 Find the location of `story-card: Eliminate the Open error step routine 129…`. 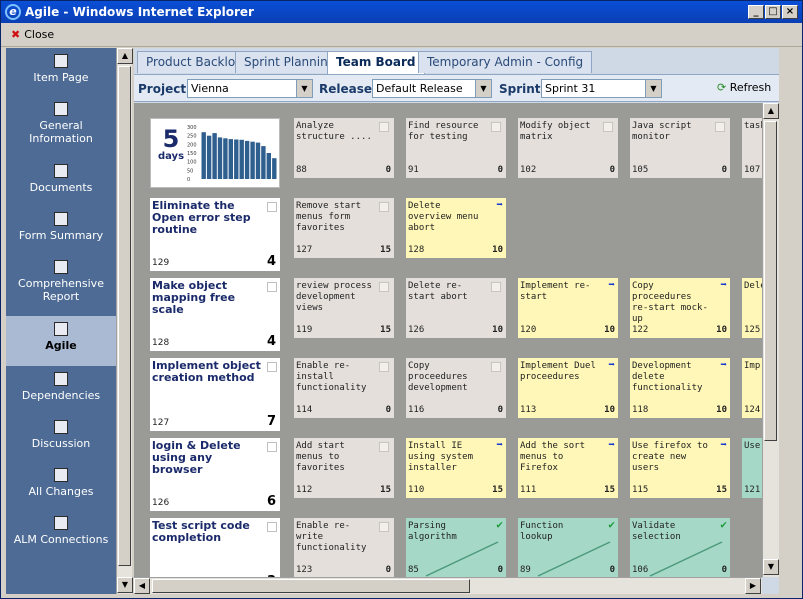

story-card: Eliminate the Open error step routine 129… is located at coordinates (215, 234).